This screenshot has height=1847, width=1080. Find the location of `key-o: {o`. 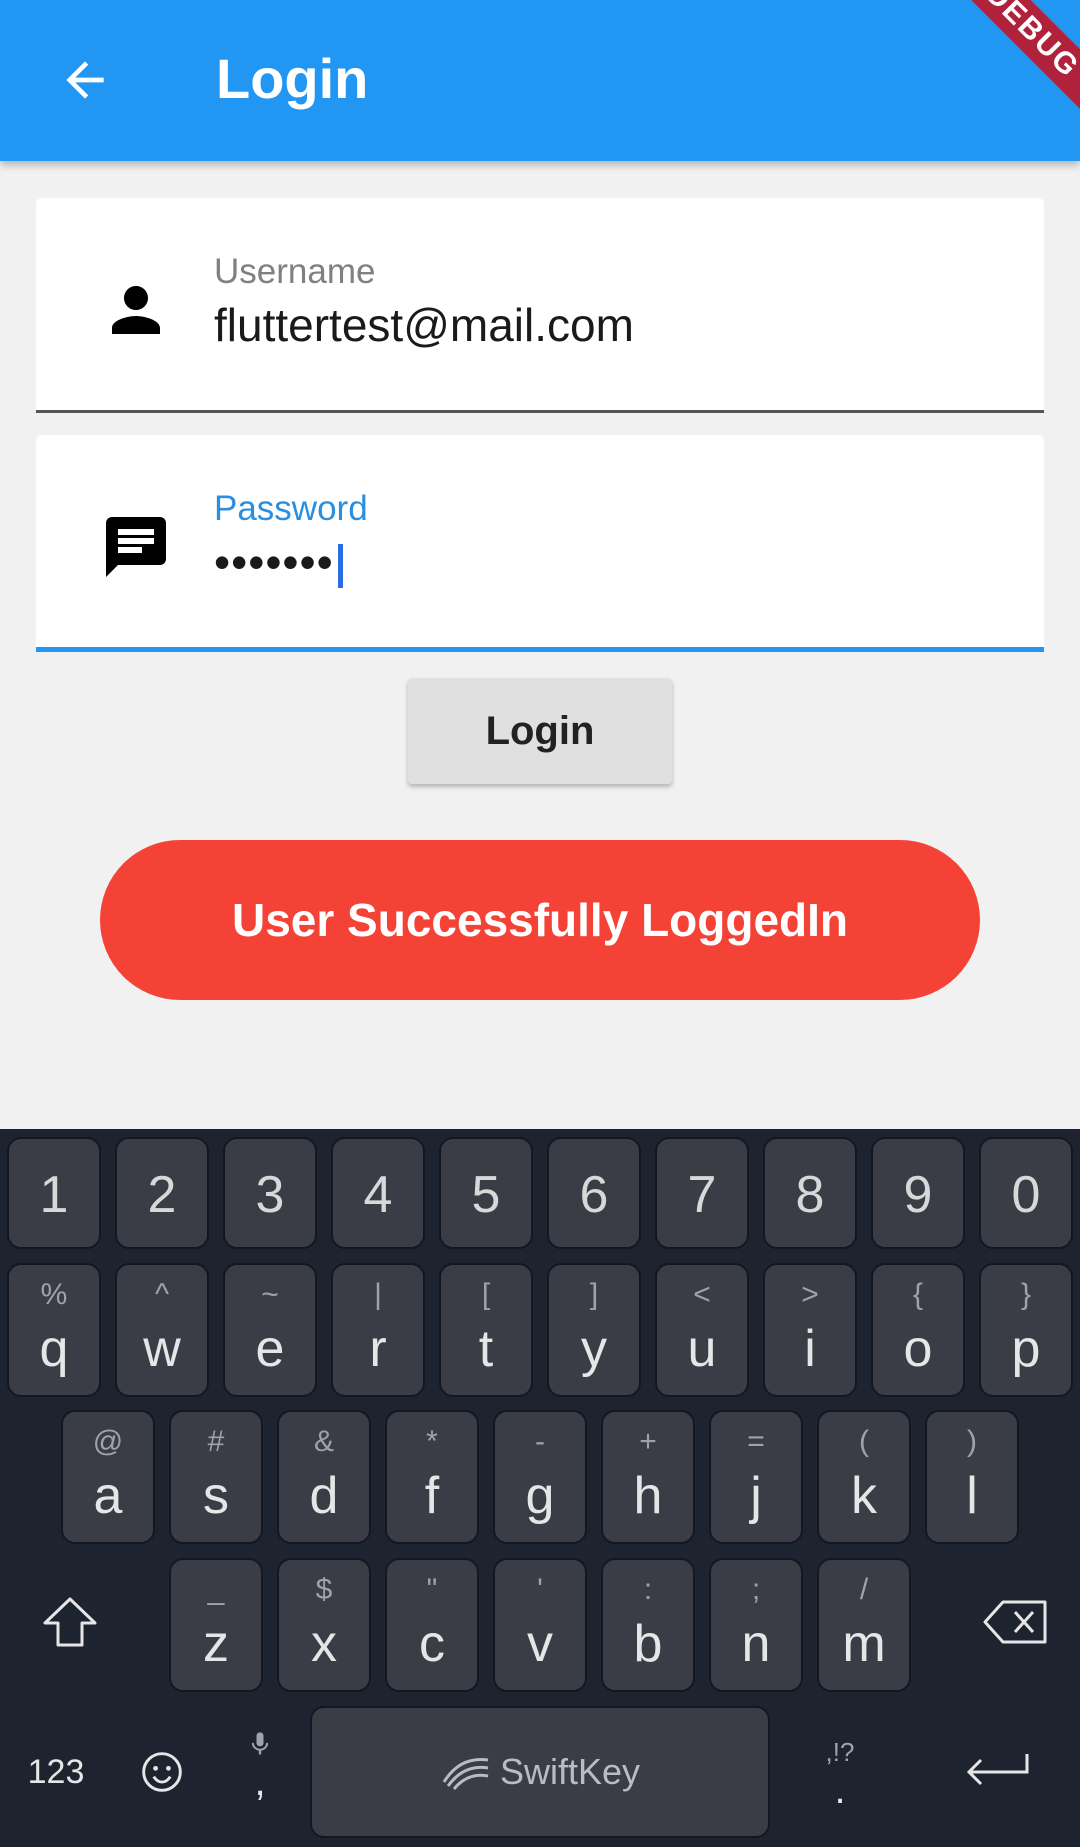

key-o: {o is located at coordinates (918, 1330).